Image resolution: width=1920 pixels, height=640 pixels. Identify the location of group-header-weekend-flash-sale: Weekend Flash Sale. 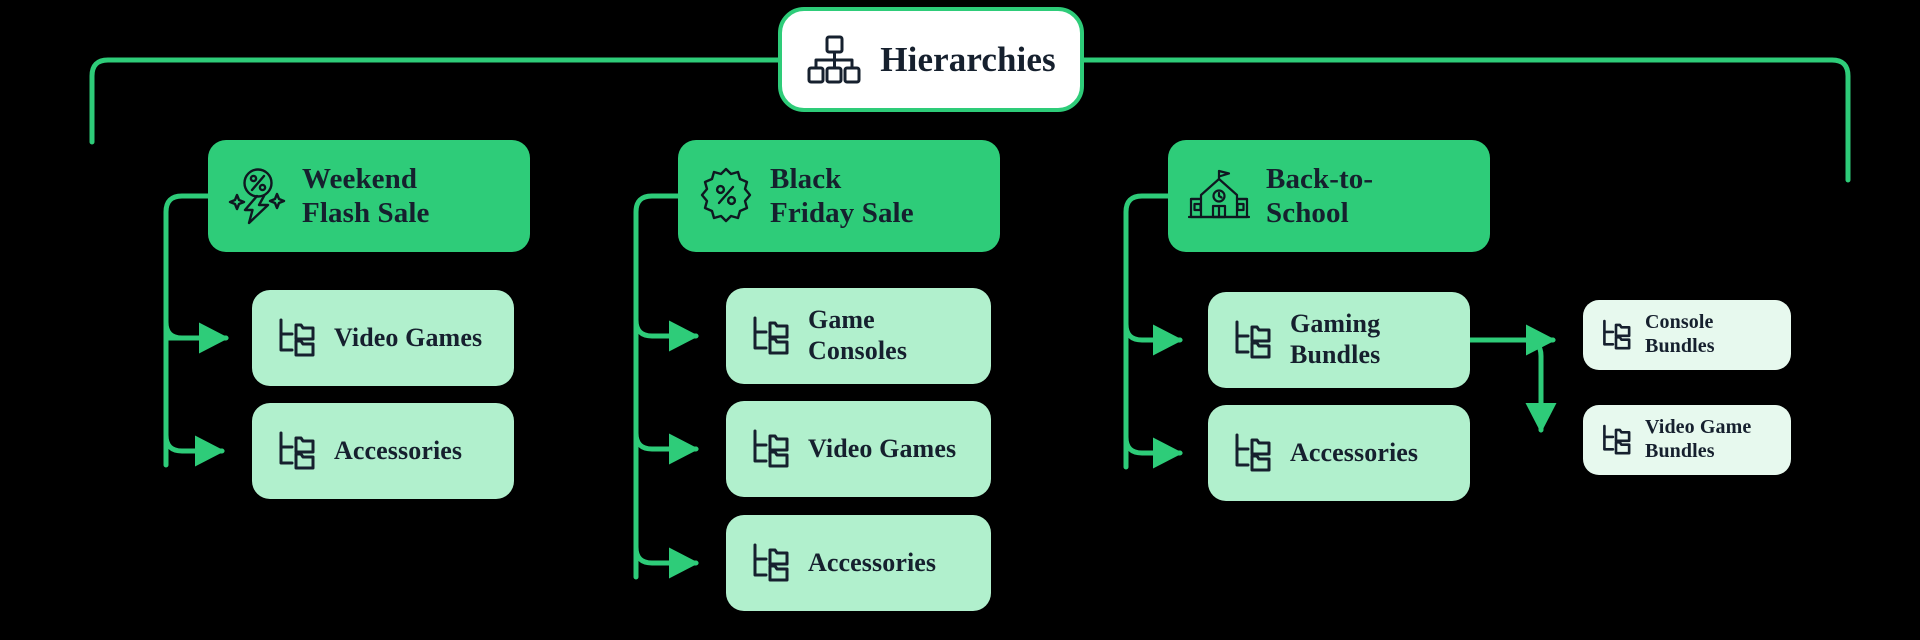
(369, 196).